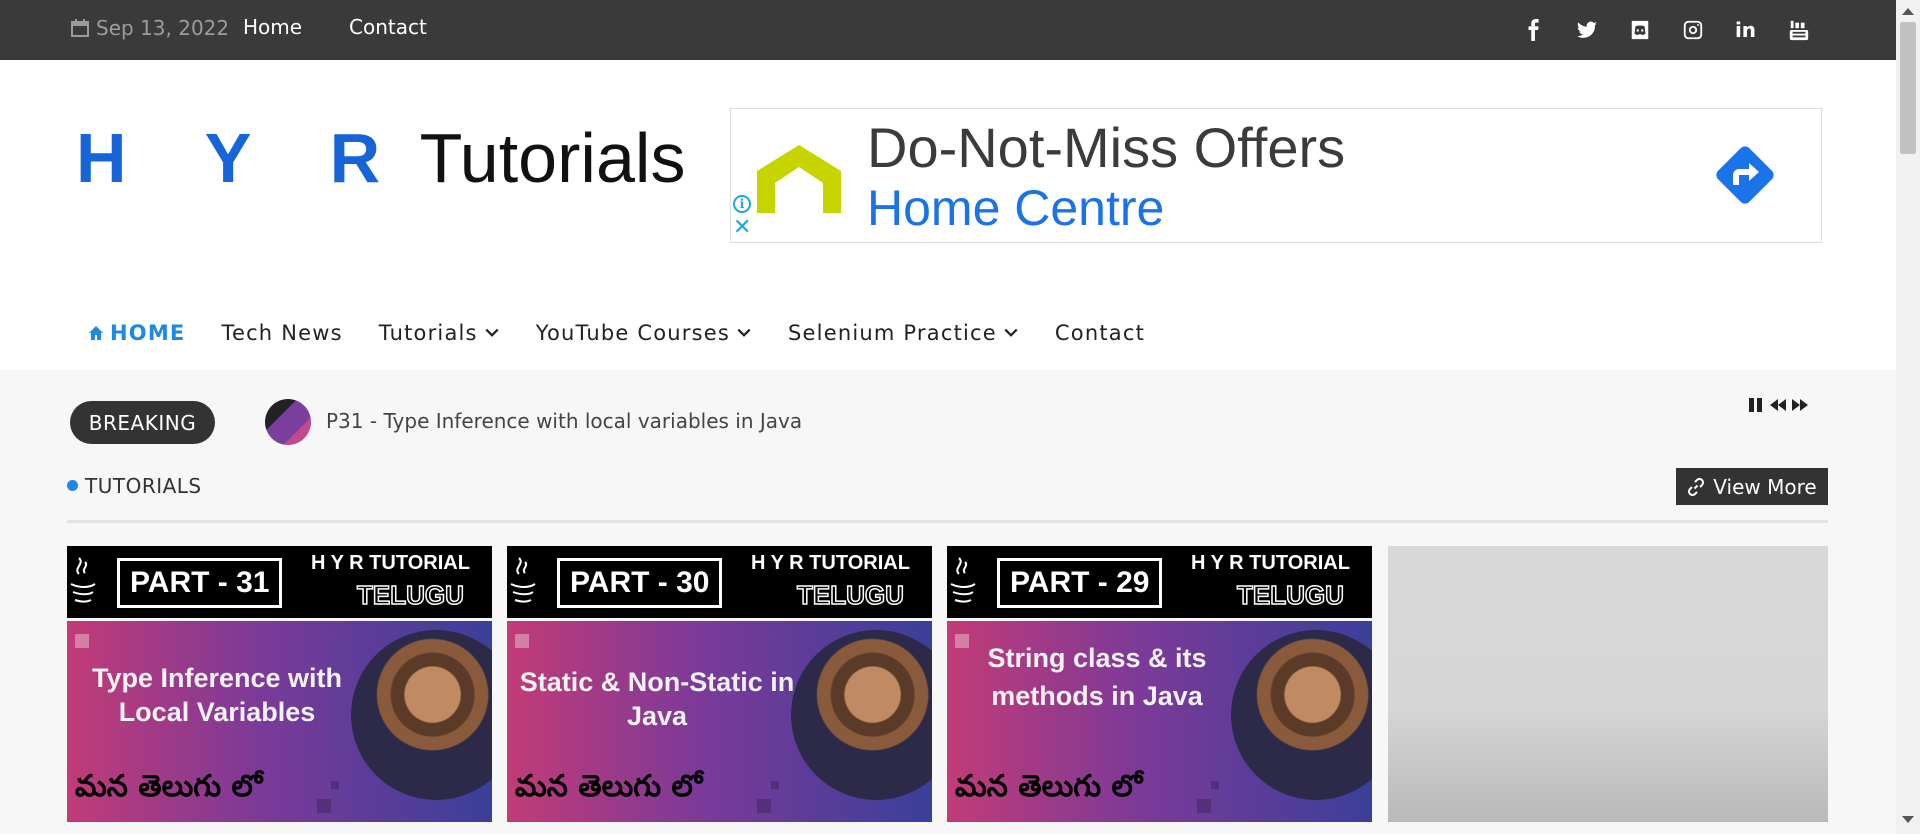  I want to click on card-top-strip: PART - 30 H Y R TUTORIAL TELUGU, so click(719, 582).